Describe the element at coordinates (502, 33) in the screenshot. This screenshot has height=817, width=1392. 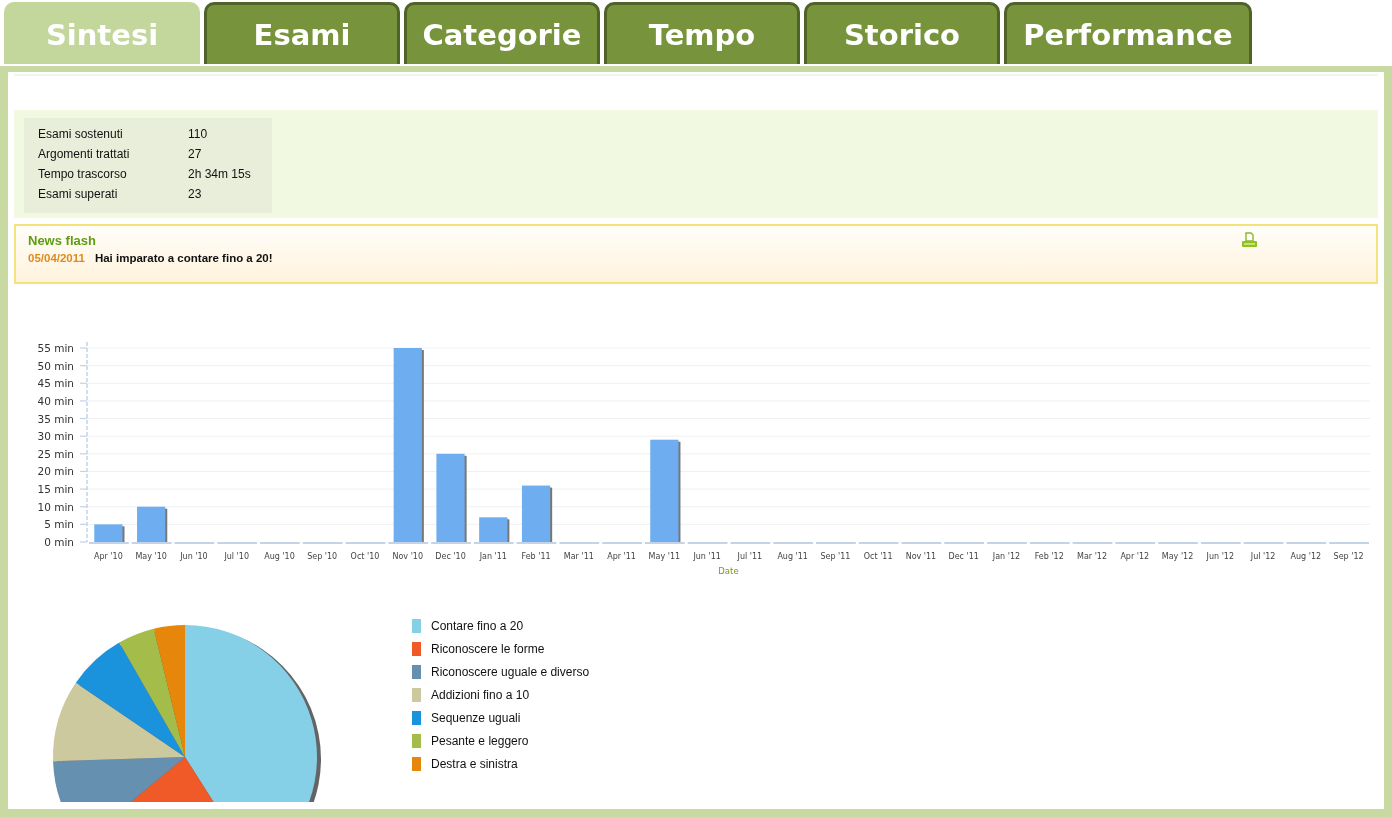
I see `tab: Categorie` at that location.